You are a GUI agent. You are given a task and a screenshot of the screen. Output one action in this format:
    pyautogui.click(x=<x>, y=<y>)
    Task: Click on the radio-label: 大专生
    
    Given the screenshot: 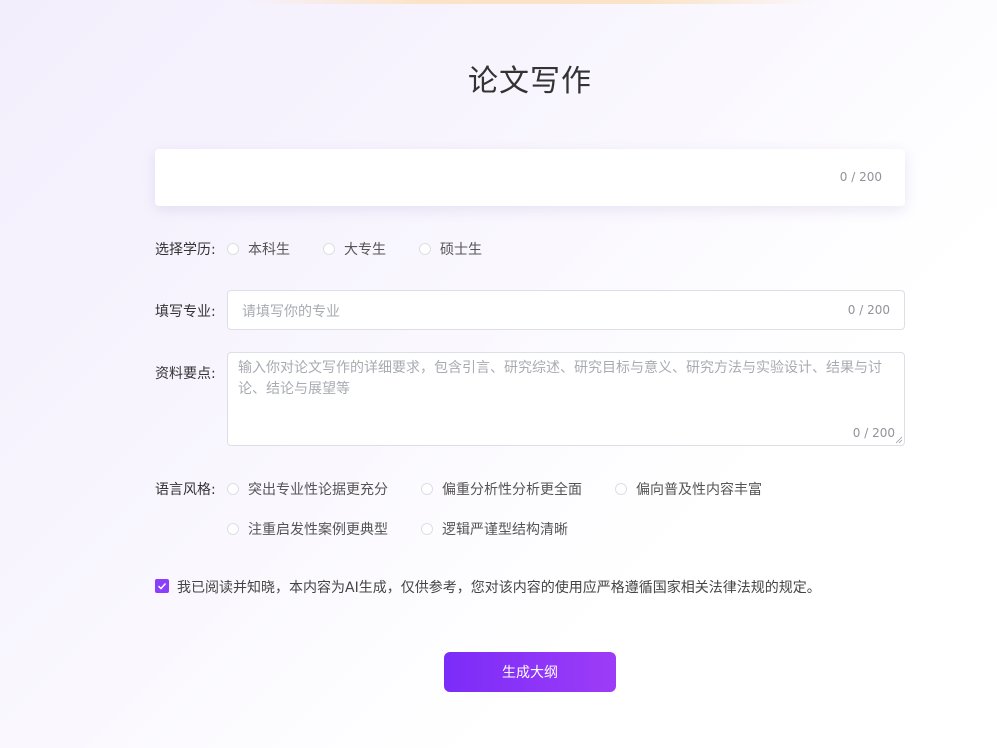 What is the action you would take?
    pyautogui.click(x=365, y=250)
    